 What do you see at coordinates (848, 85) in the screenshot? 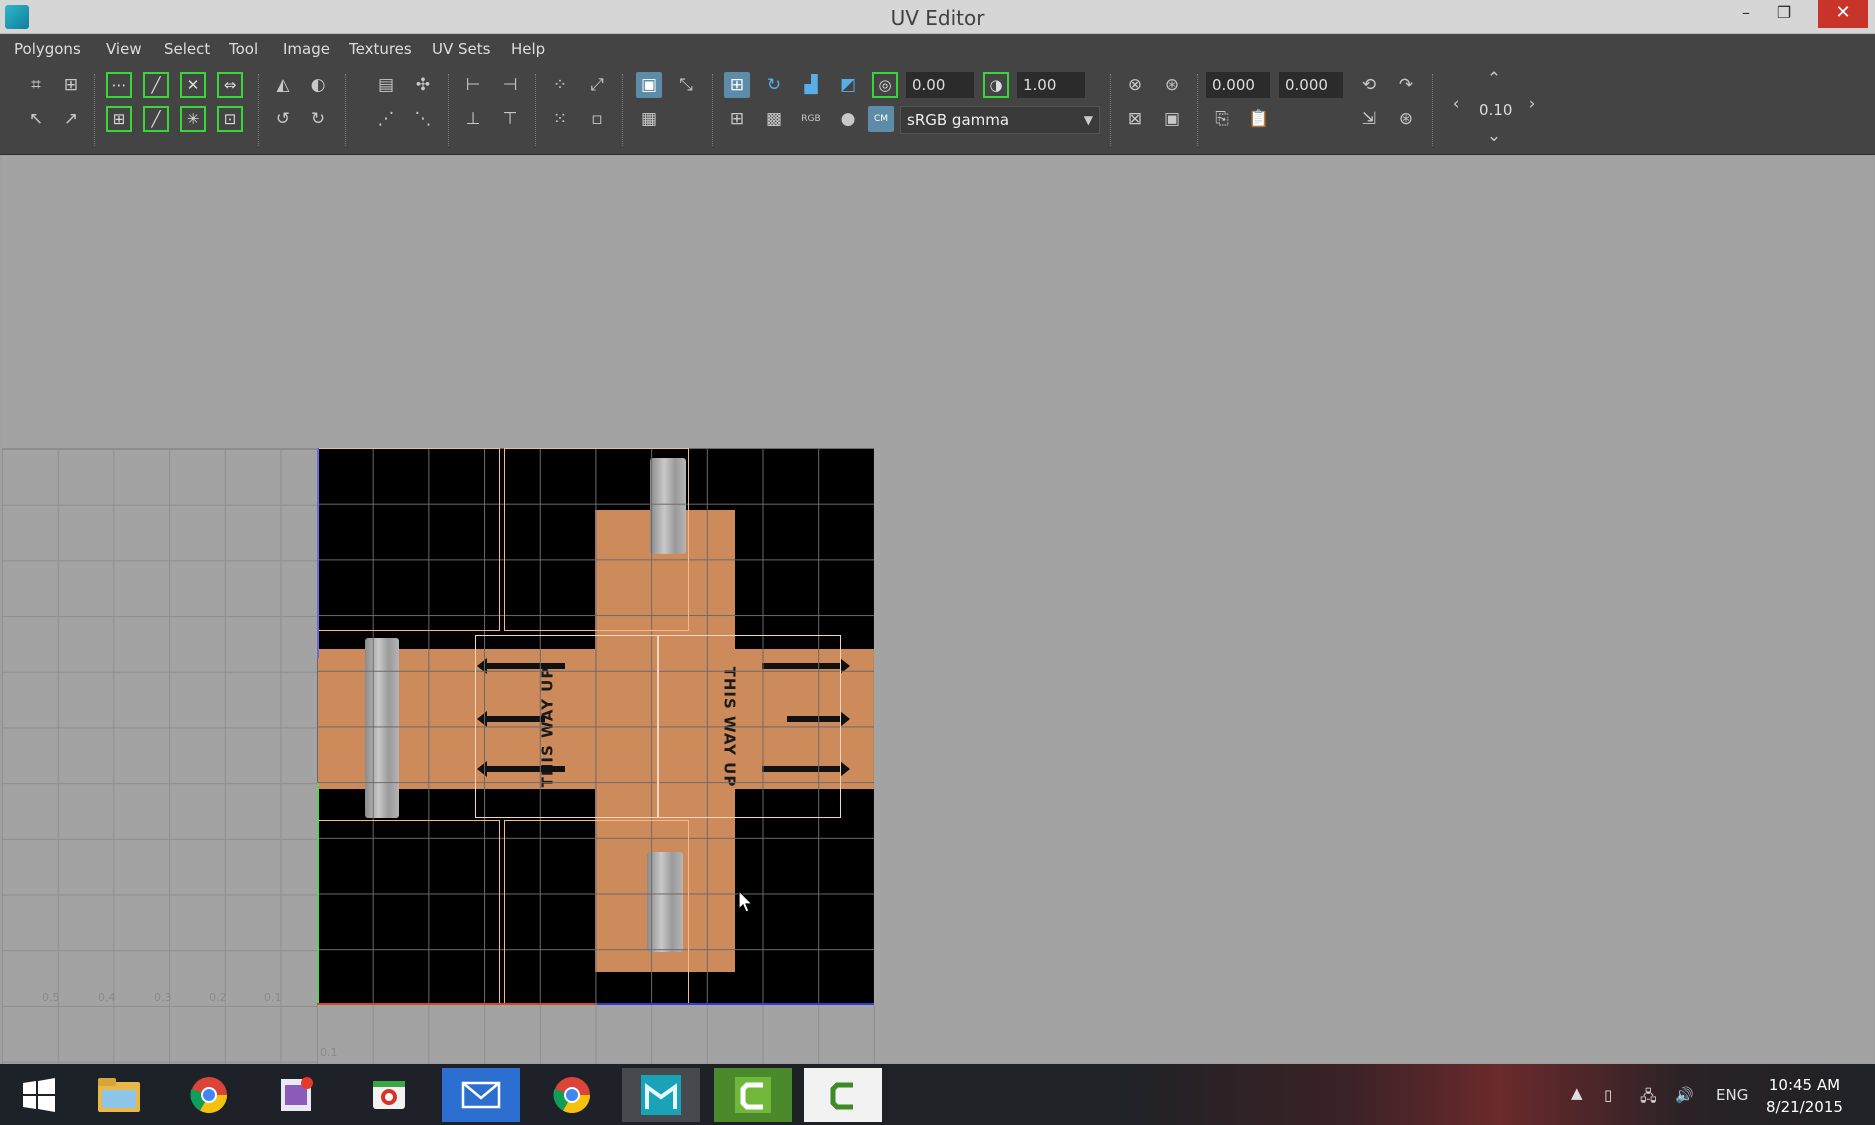
I see `distortion-icon: ◩` at bounding box center [848, 85].